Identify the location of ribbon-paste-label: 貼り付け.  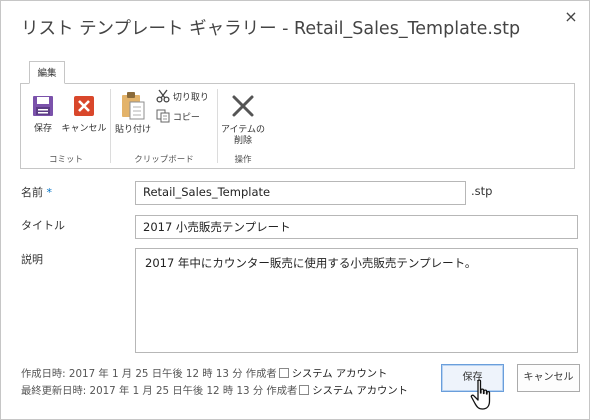
(132, 130).